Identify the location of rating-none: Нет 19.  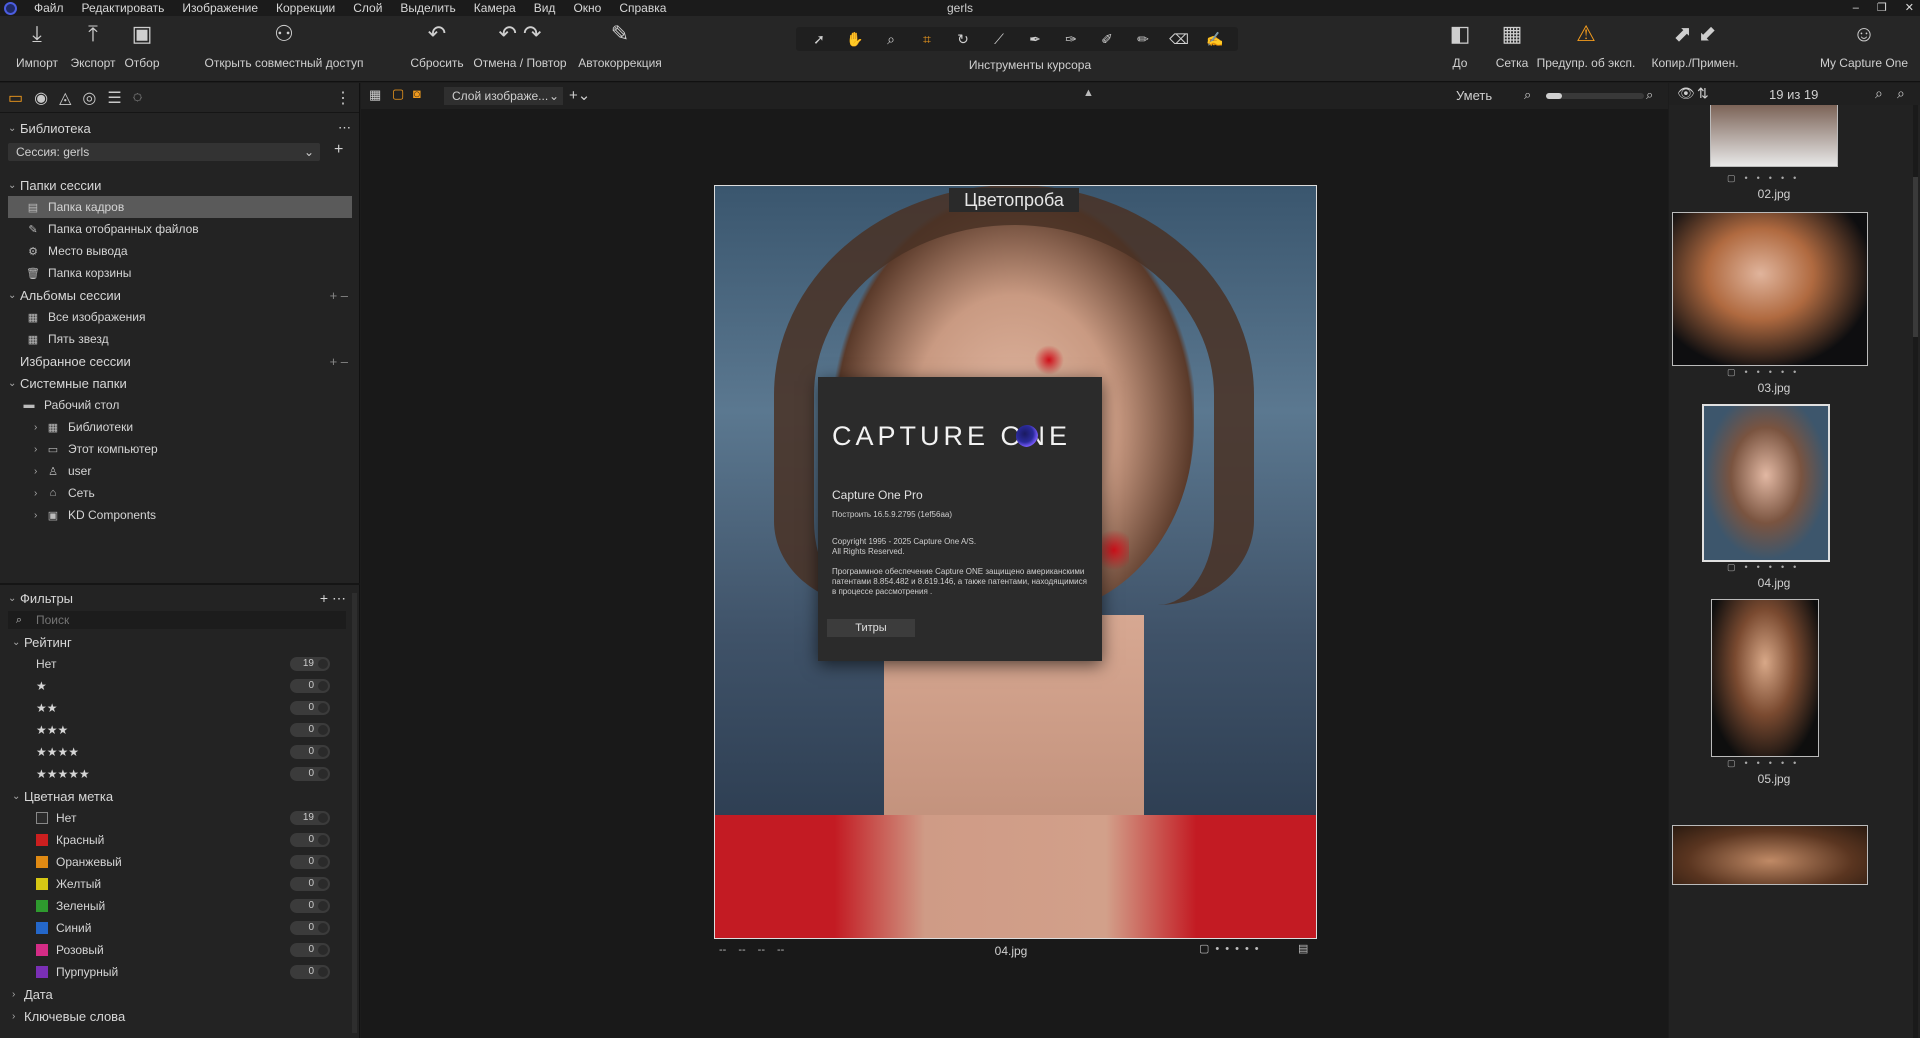
(177, 664).